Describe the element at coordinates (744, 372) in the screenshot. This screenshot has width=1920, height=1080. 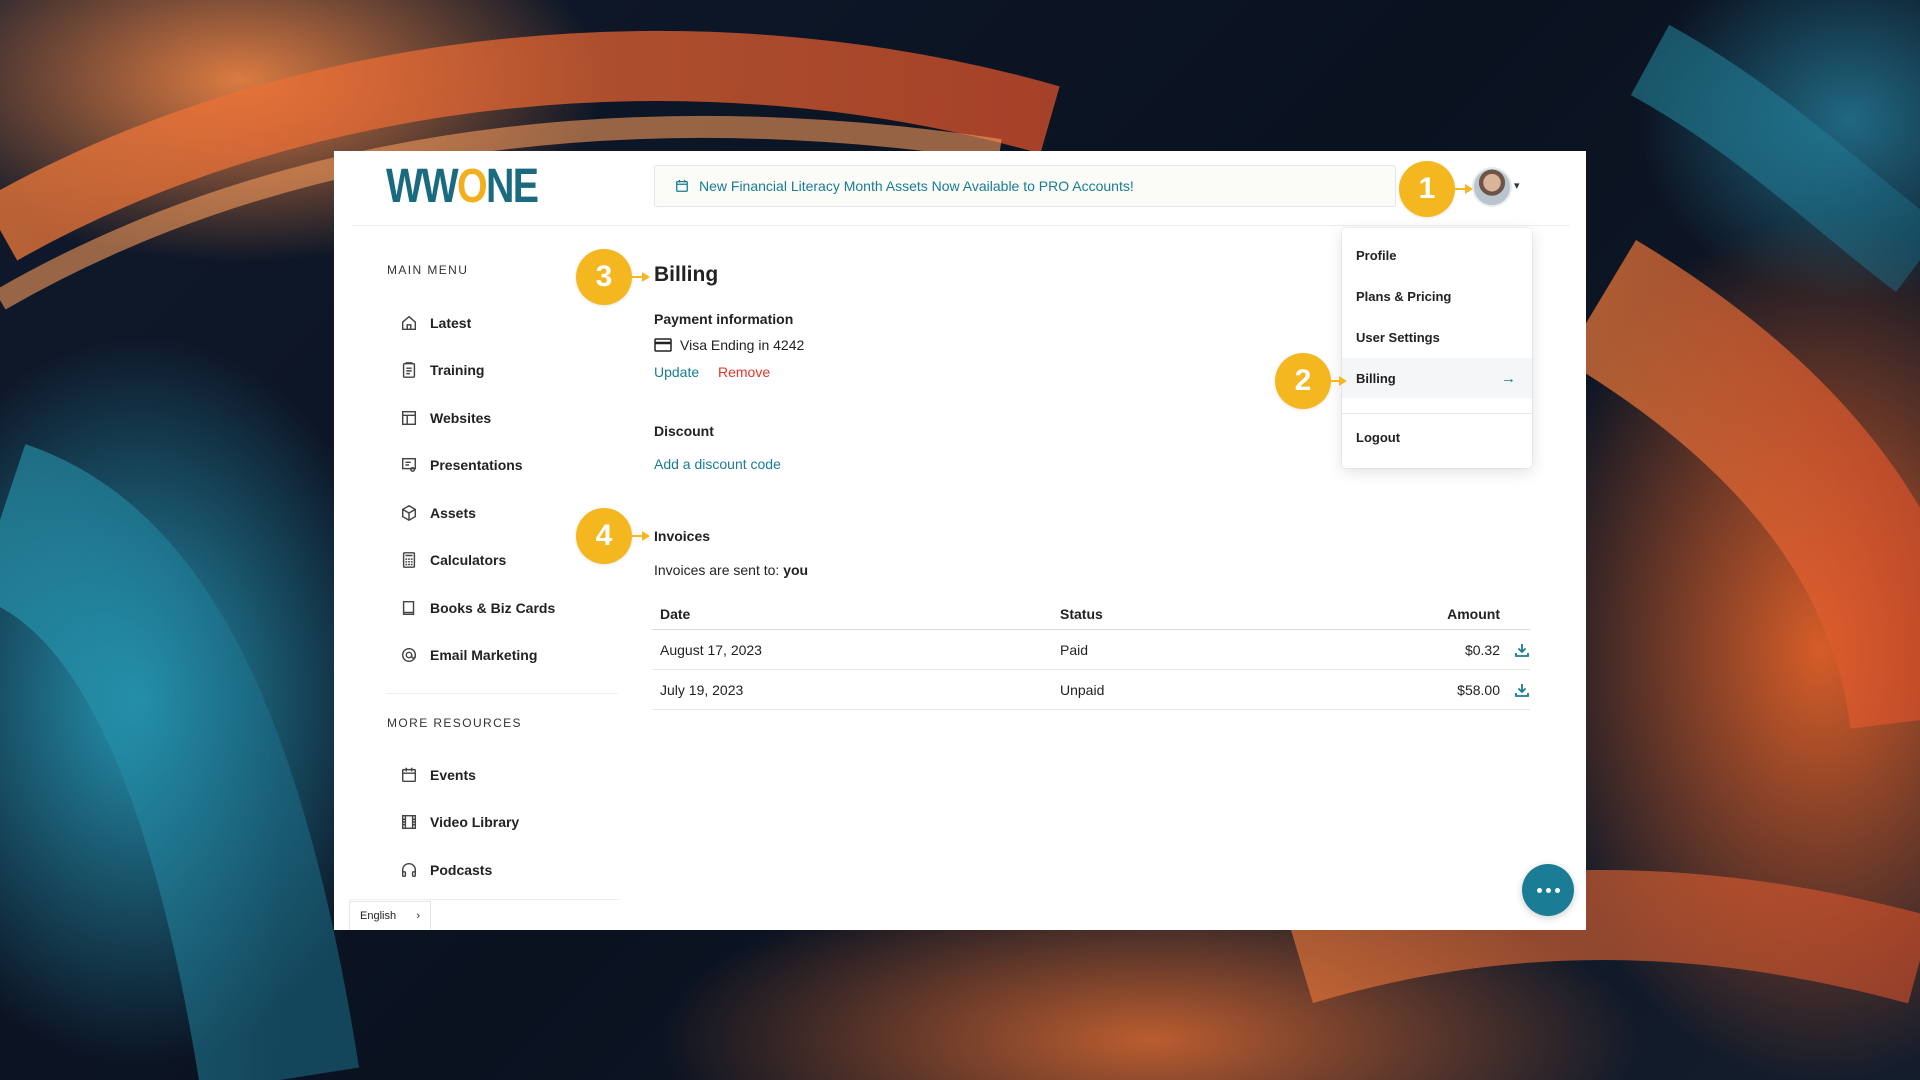
I see `remove-card-link: Remove` at that location.